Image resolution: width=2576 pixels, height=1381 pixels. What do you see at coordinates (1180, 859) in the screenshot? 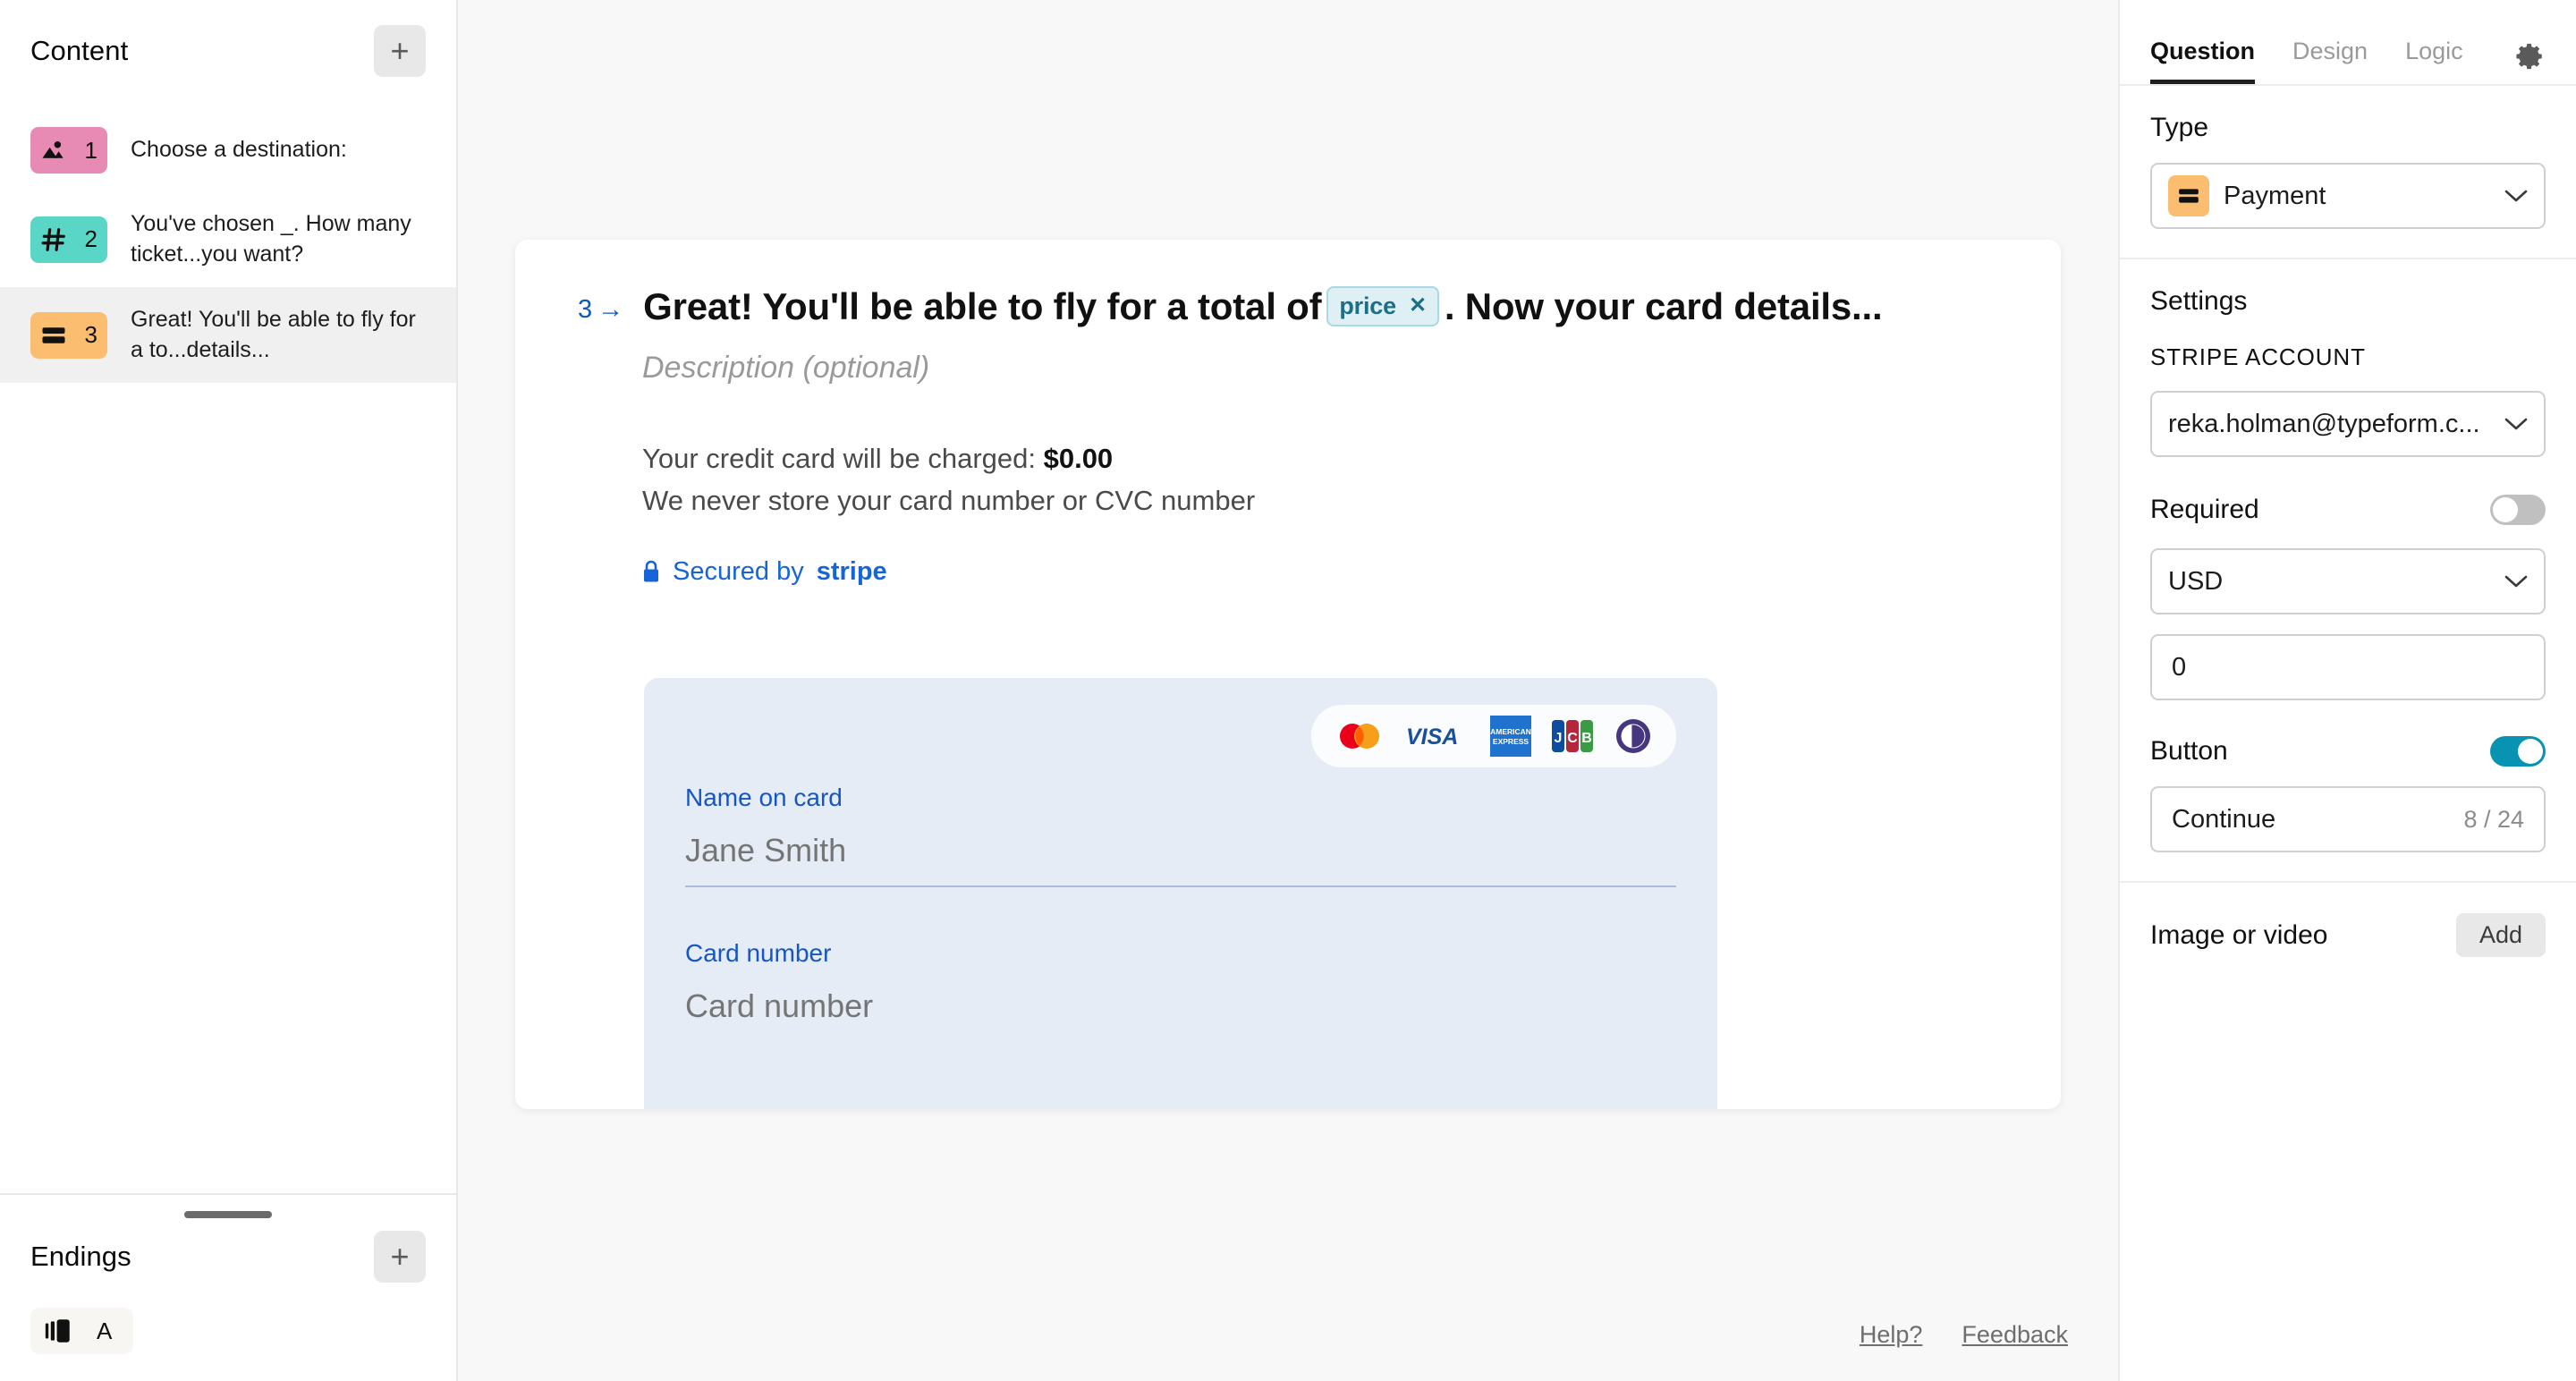
I see `name-on-card-input` at bounding box center [1180, 859].